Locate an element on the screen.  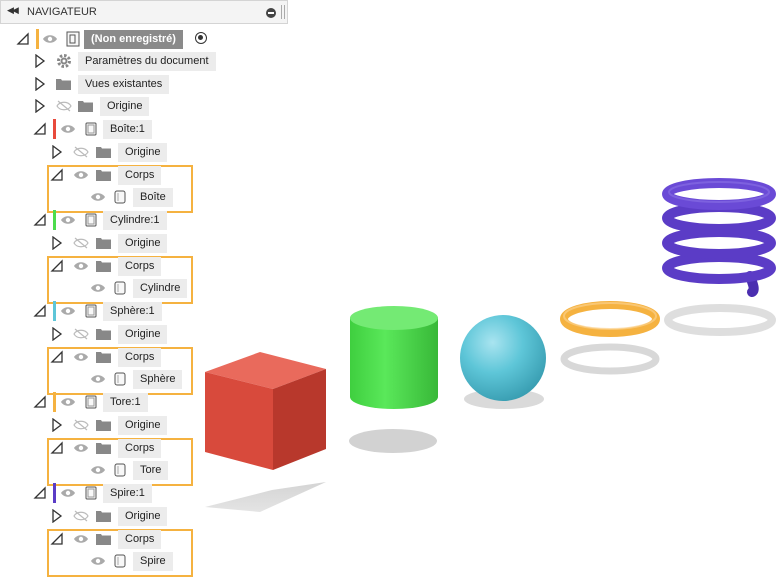
cylinder-body-3d is located at coordinates (393, 379).